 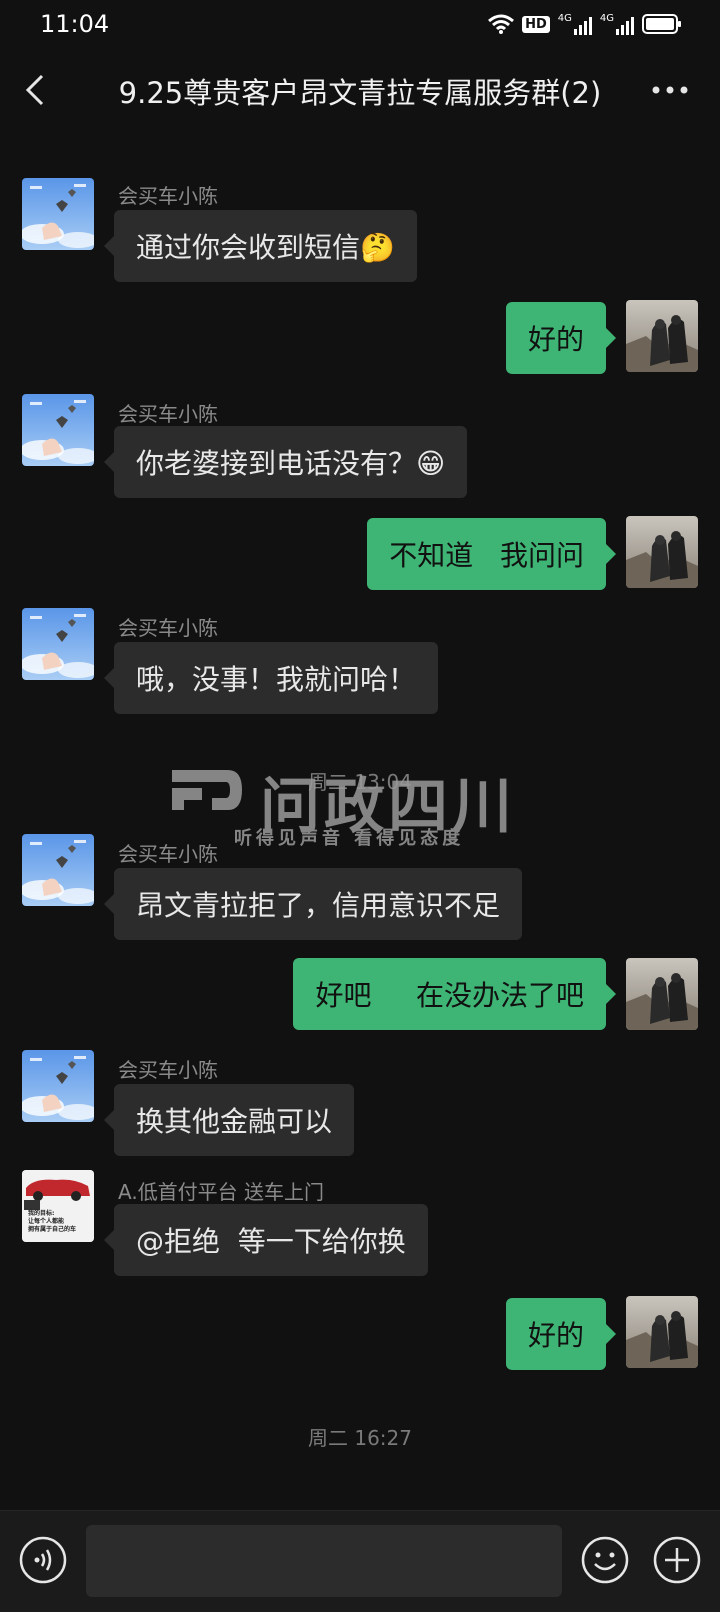 I want to click on plus-icon, so click(x=677, y=1560).